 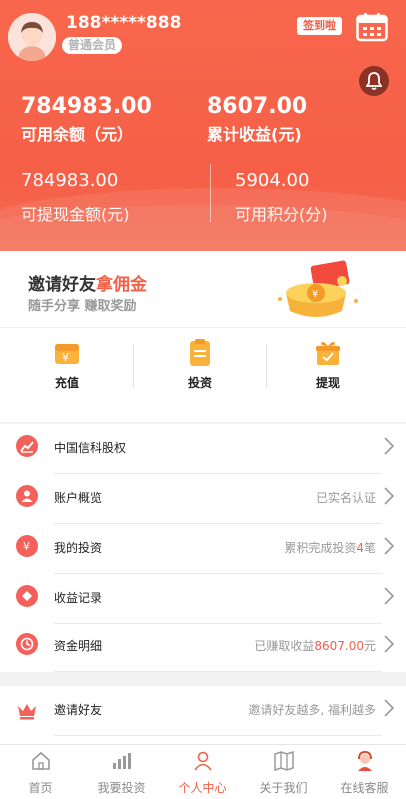 What do you see at coordinates (86, 119) in the screenshot?
I see `available-balance: 784983.00 可用余额（元）` at bounding box center [86, 119].